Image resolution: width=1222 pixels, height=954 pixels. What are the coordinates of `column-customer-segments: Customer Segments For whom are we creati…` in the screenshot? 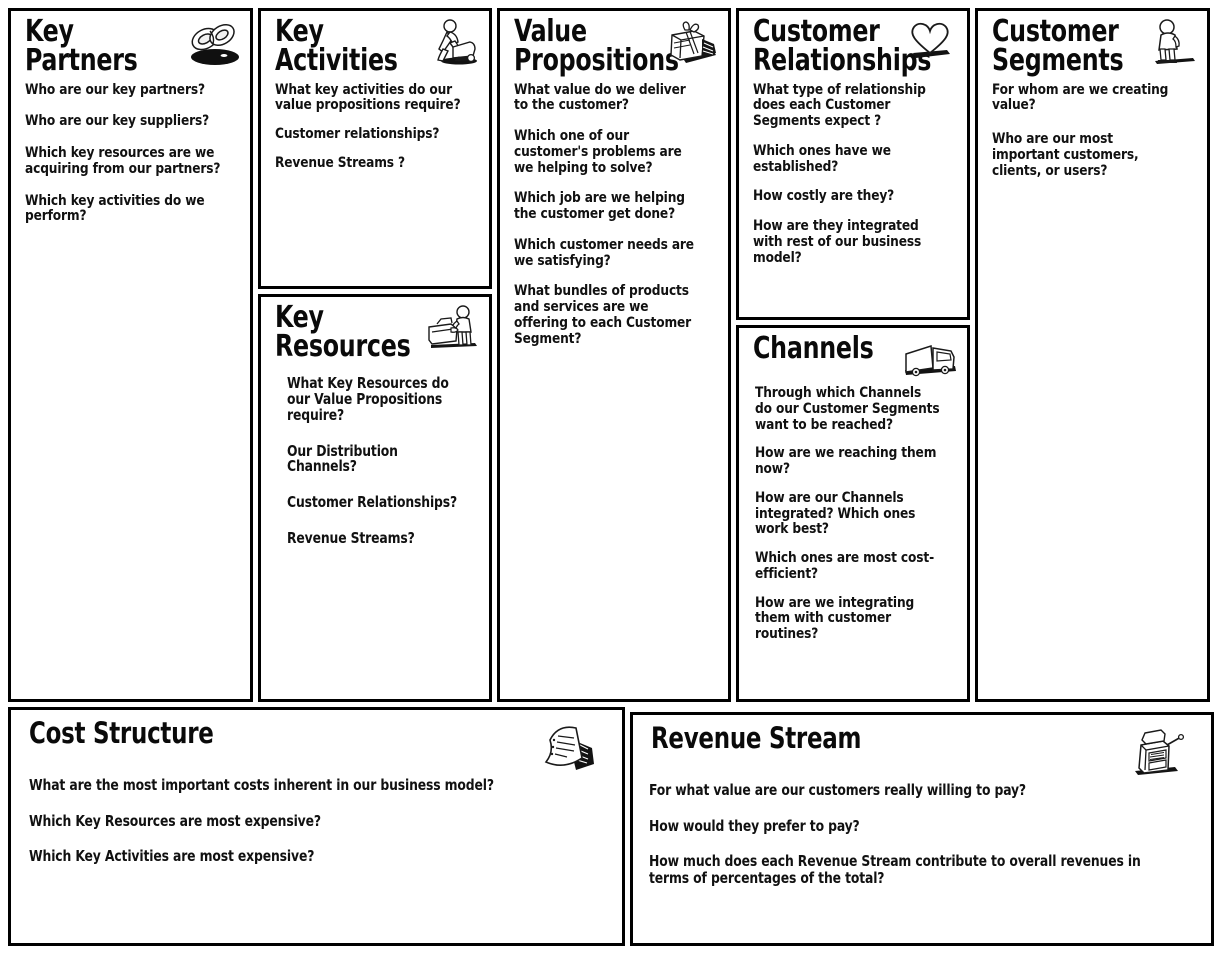 It's located at (1092, 355).